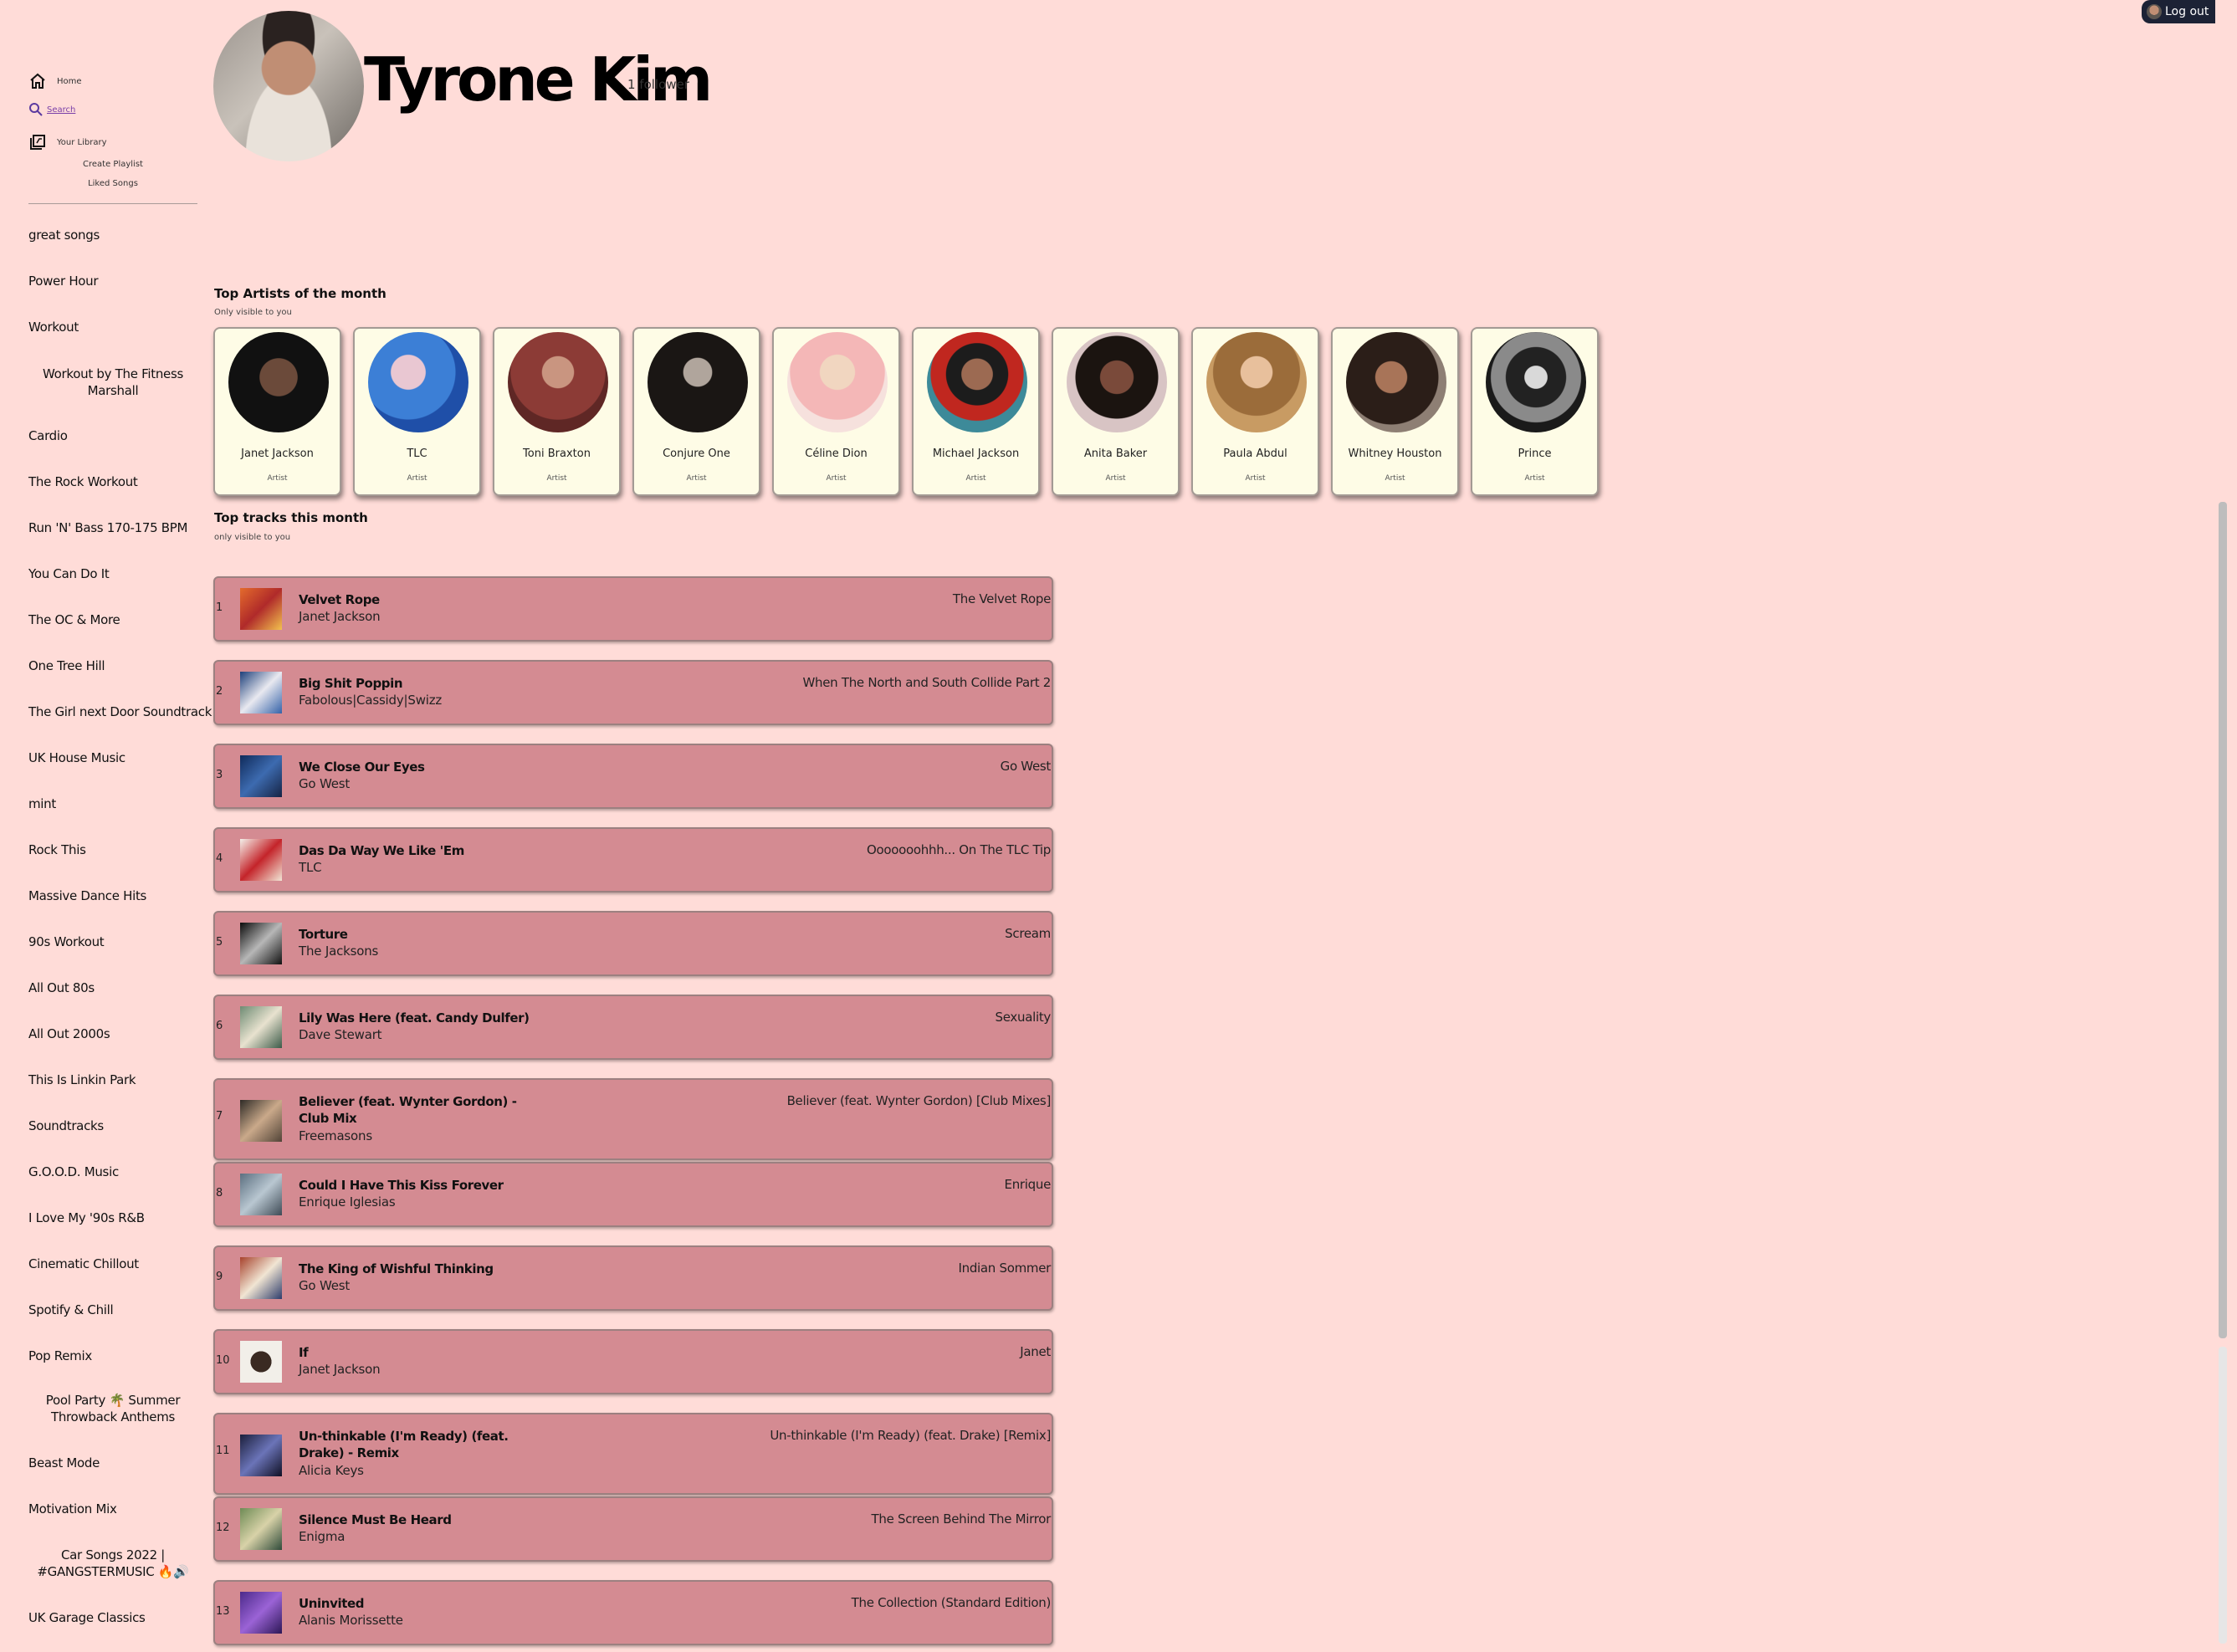 Image resolution: width=2237 pixels, height=1652 pixels. Describe the element at coordinates (1028, 933) in the screenshot. I see `track-album: Scream` at that location.